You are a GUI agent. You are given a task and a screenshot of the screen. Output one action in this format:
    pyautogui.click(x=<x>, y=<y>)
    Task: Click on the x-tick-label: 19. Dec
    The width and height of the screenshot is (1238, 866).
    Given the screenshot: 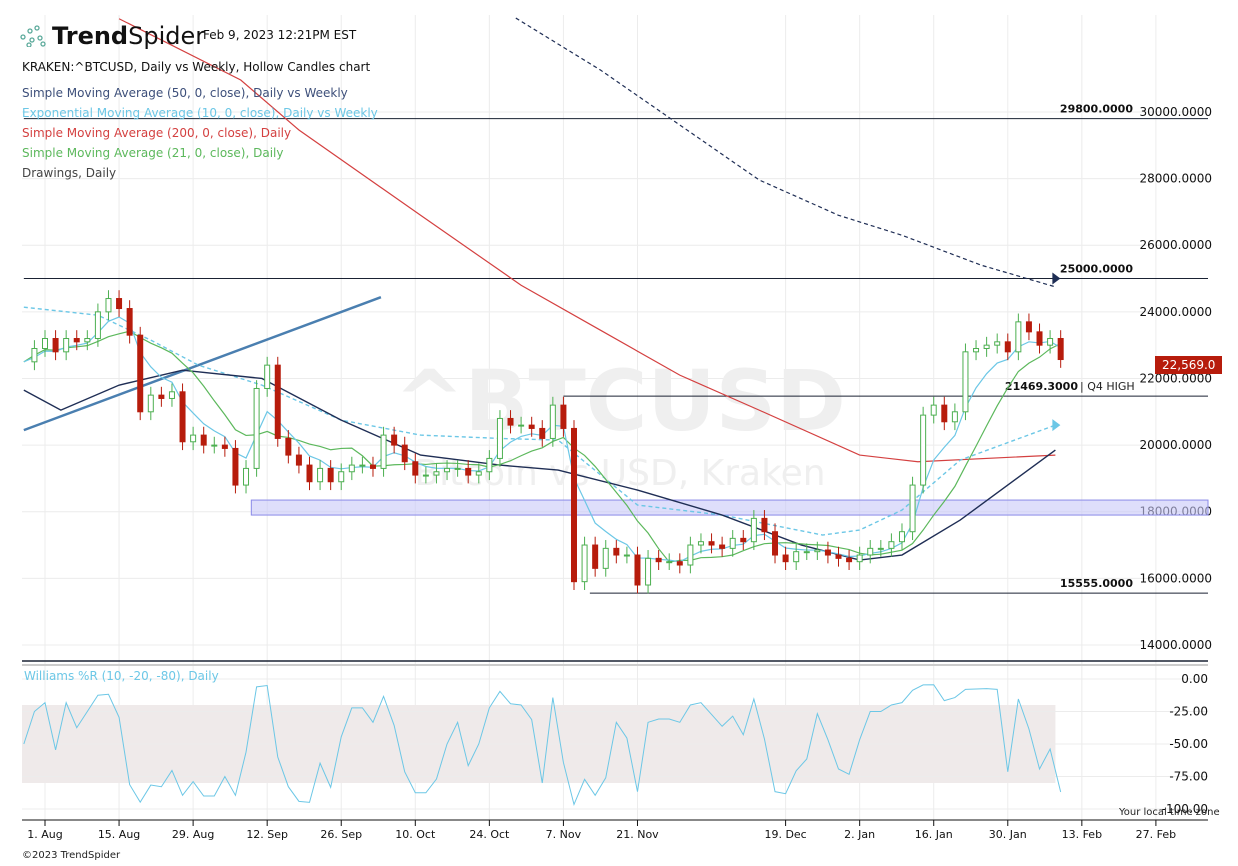 What is the action you would take?
    pyautogui.click(x=785, y=834)
    